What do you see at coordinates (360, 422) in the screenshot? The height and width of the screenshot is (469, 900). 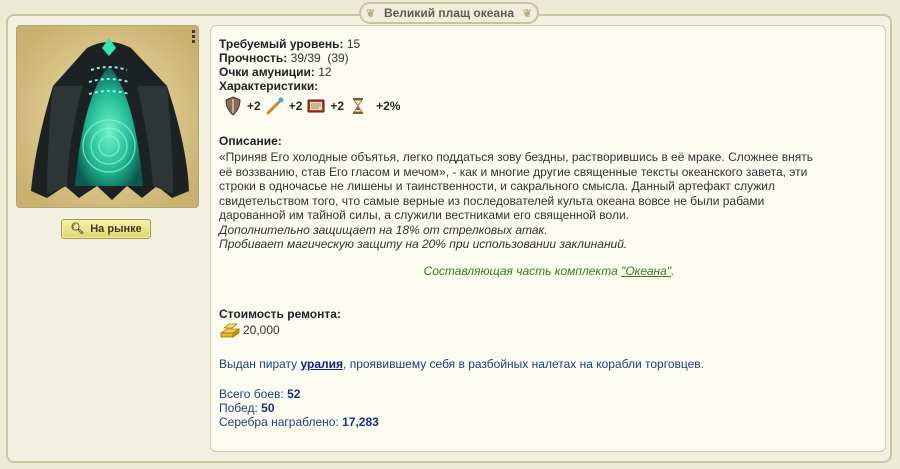 I see `silver-value: 17,283` at bounding box center [360, 422].